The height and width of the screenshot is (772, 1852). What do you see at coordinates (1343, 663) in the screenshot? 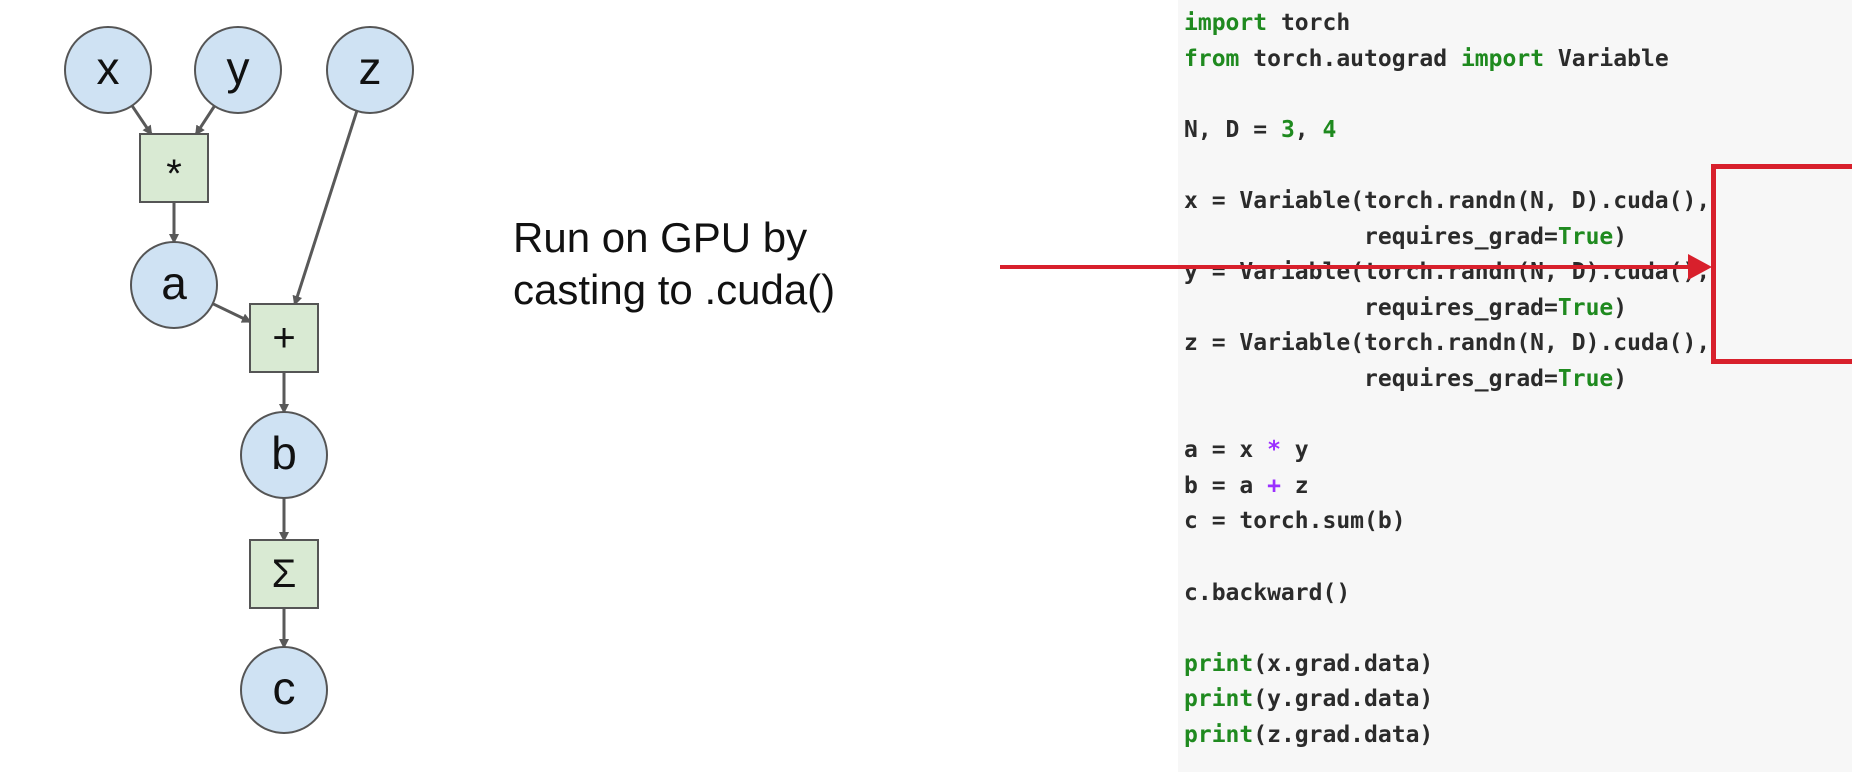
I see `code-token: (x.grad.data)` at bounding box center [1343, 663].